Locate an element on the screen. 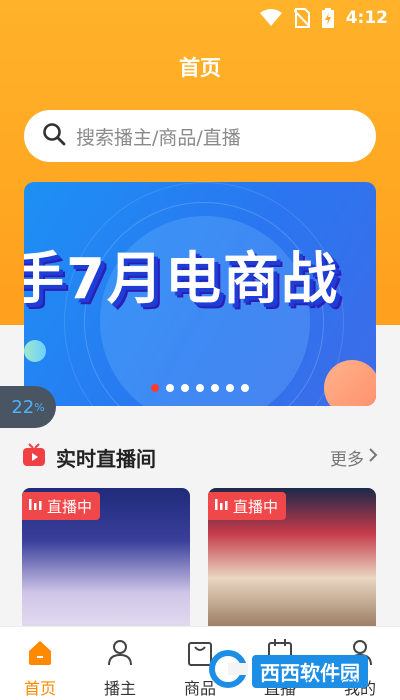 The image size is (400, 700). live-section-header: 实时直播间 更多 is located at coordinates (200, 457).